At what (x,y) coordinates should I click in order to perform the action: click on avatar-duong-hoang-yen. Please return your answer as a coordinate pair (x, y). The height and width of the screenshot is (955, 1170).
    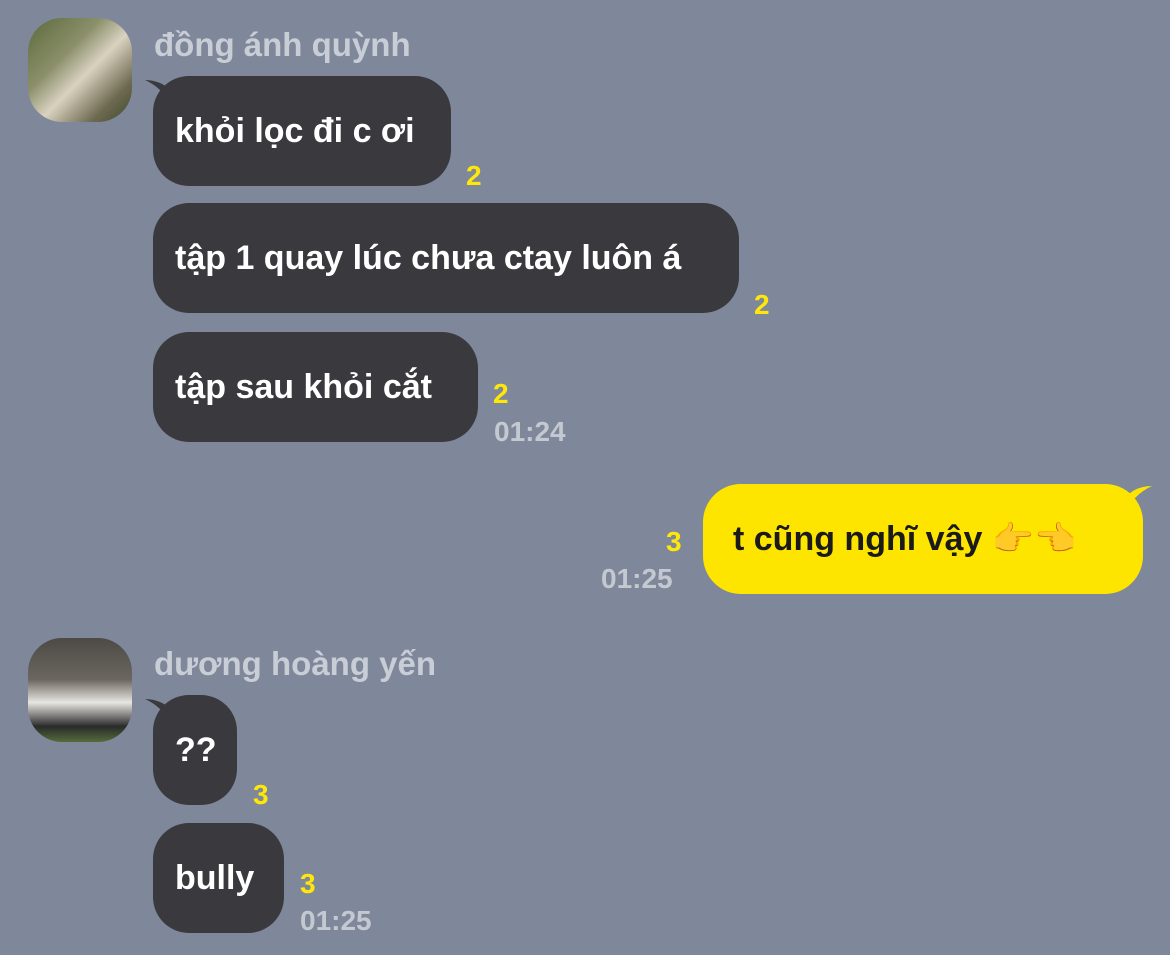
    Looking at the image, I should click on (80, 690).